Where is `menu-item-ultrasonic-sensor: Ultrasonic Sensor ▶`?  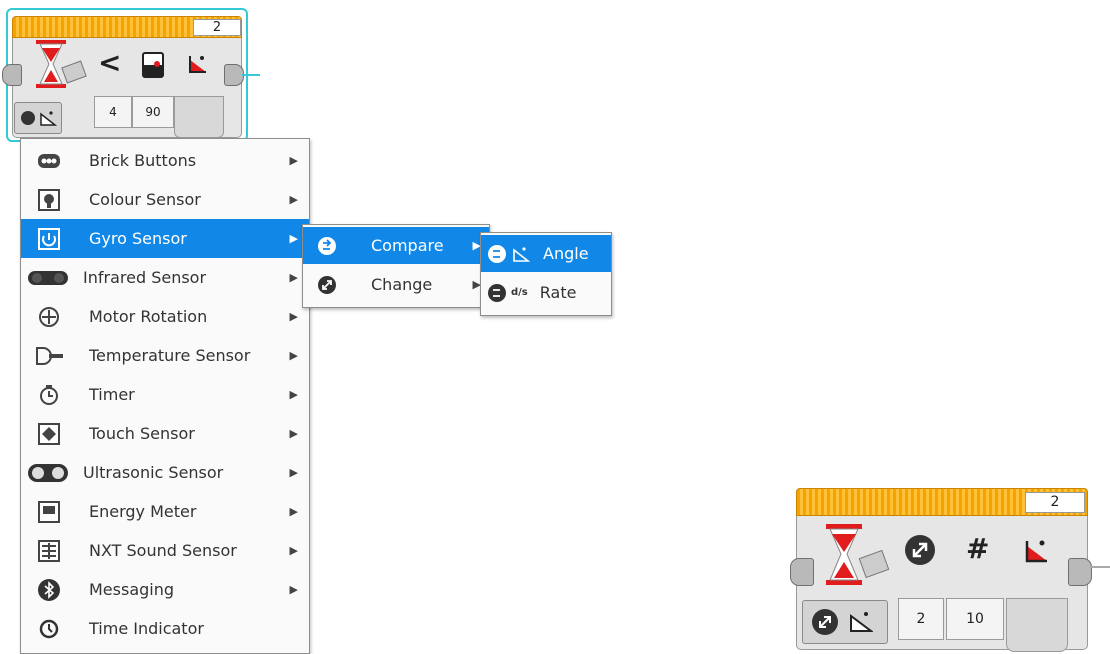
menu-item-ultrasonic-sensor: Ultrasonic Sensor ▶ is located at coordinates (165, 472).